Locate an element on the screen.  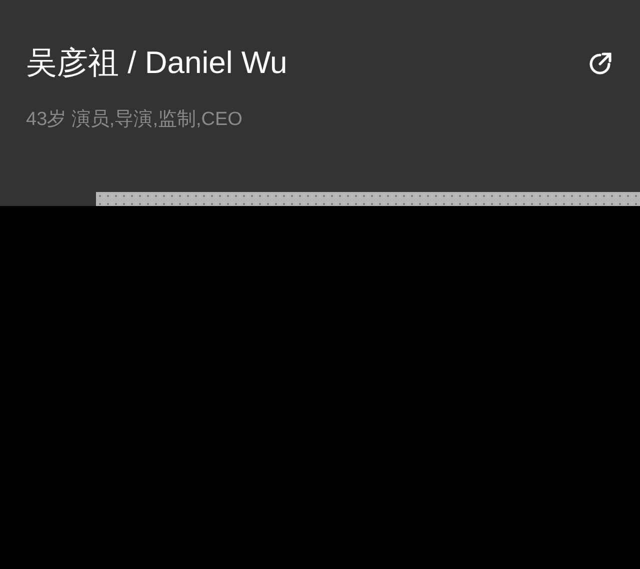
person-subtitle: 43岁 演员,导演,监制,CEO is located at coordinates (135, 120).